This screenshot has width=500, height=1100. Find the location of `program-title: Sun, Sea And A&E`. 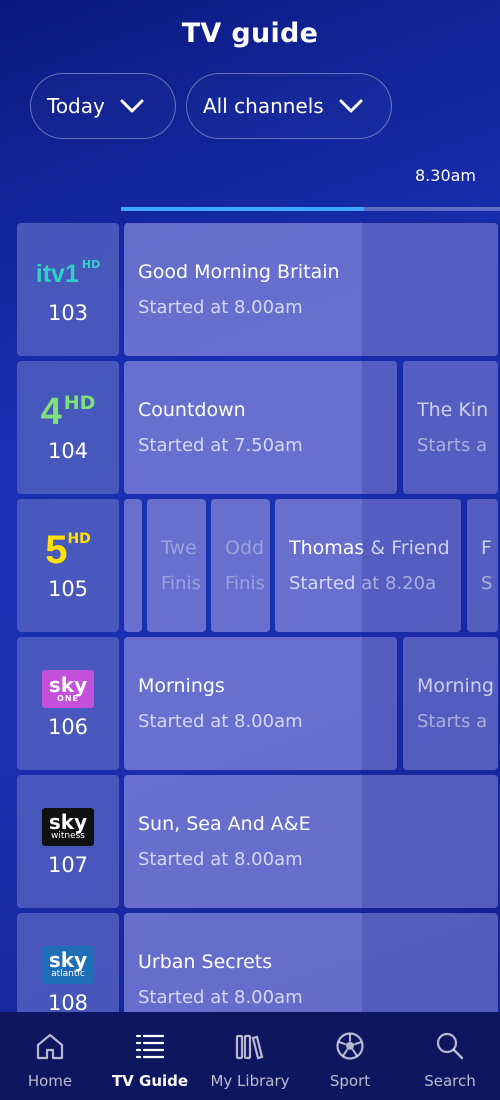

program-title: Sun, Sea And A&E is located at coordinates (224, 824).